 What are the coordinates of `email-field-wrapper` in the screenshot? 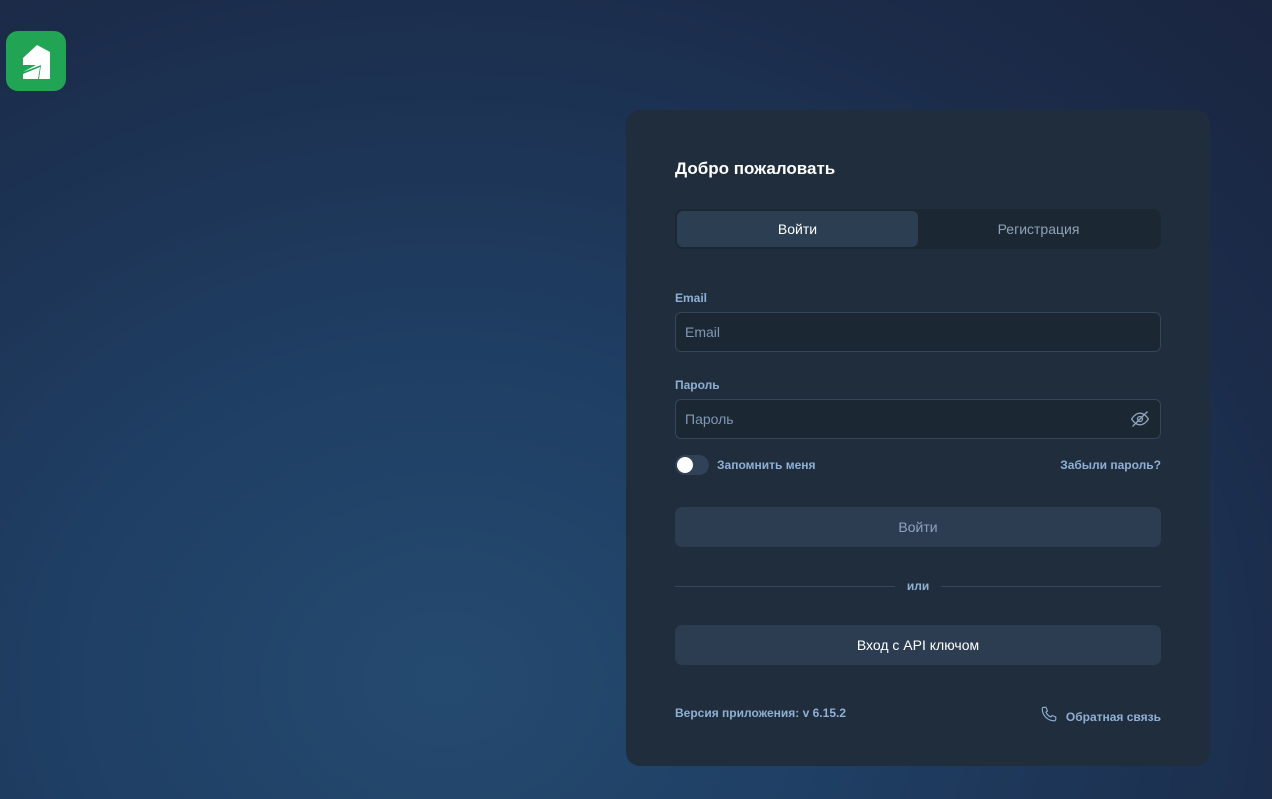 It's located at (918, 332).